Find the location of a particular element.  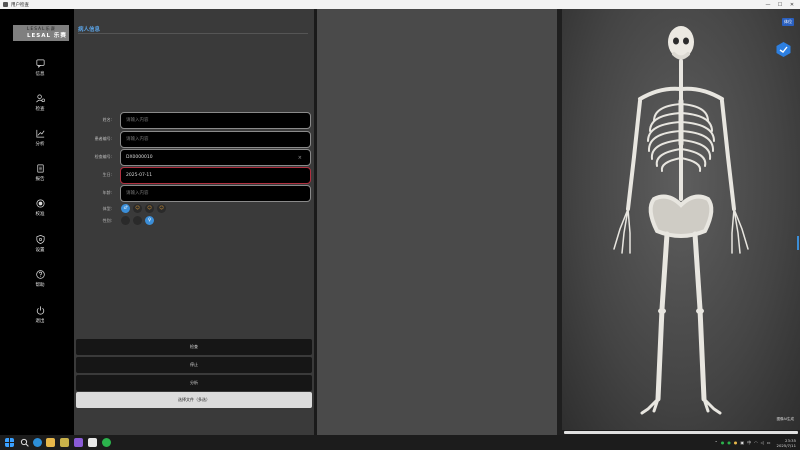

gender-row: 性别: ♀ is located at coordinates (194, 221).